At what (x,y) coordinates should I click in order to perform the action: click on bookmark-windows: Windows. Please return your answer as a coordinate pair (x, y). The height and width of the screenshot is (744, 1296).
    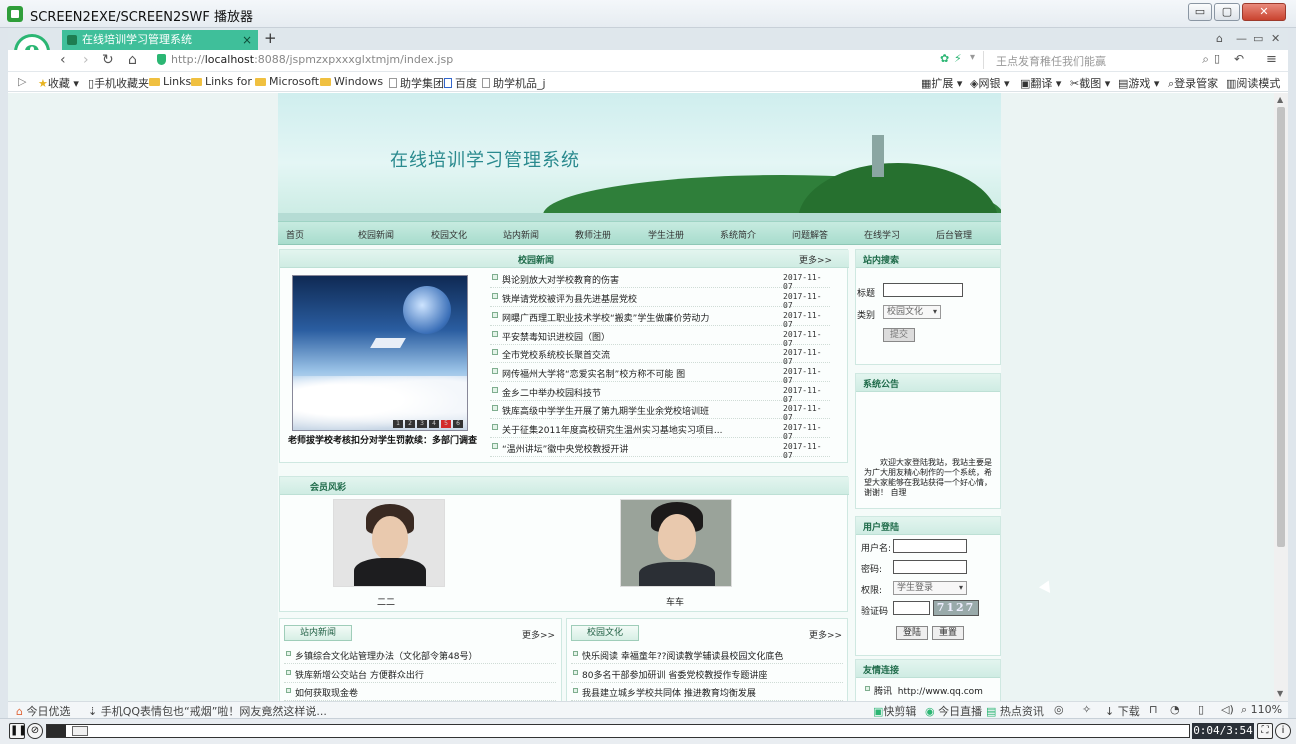
    Looking at the image, I should click on (351, 81).